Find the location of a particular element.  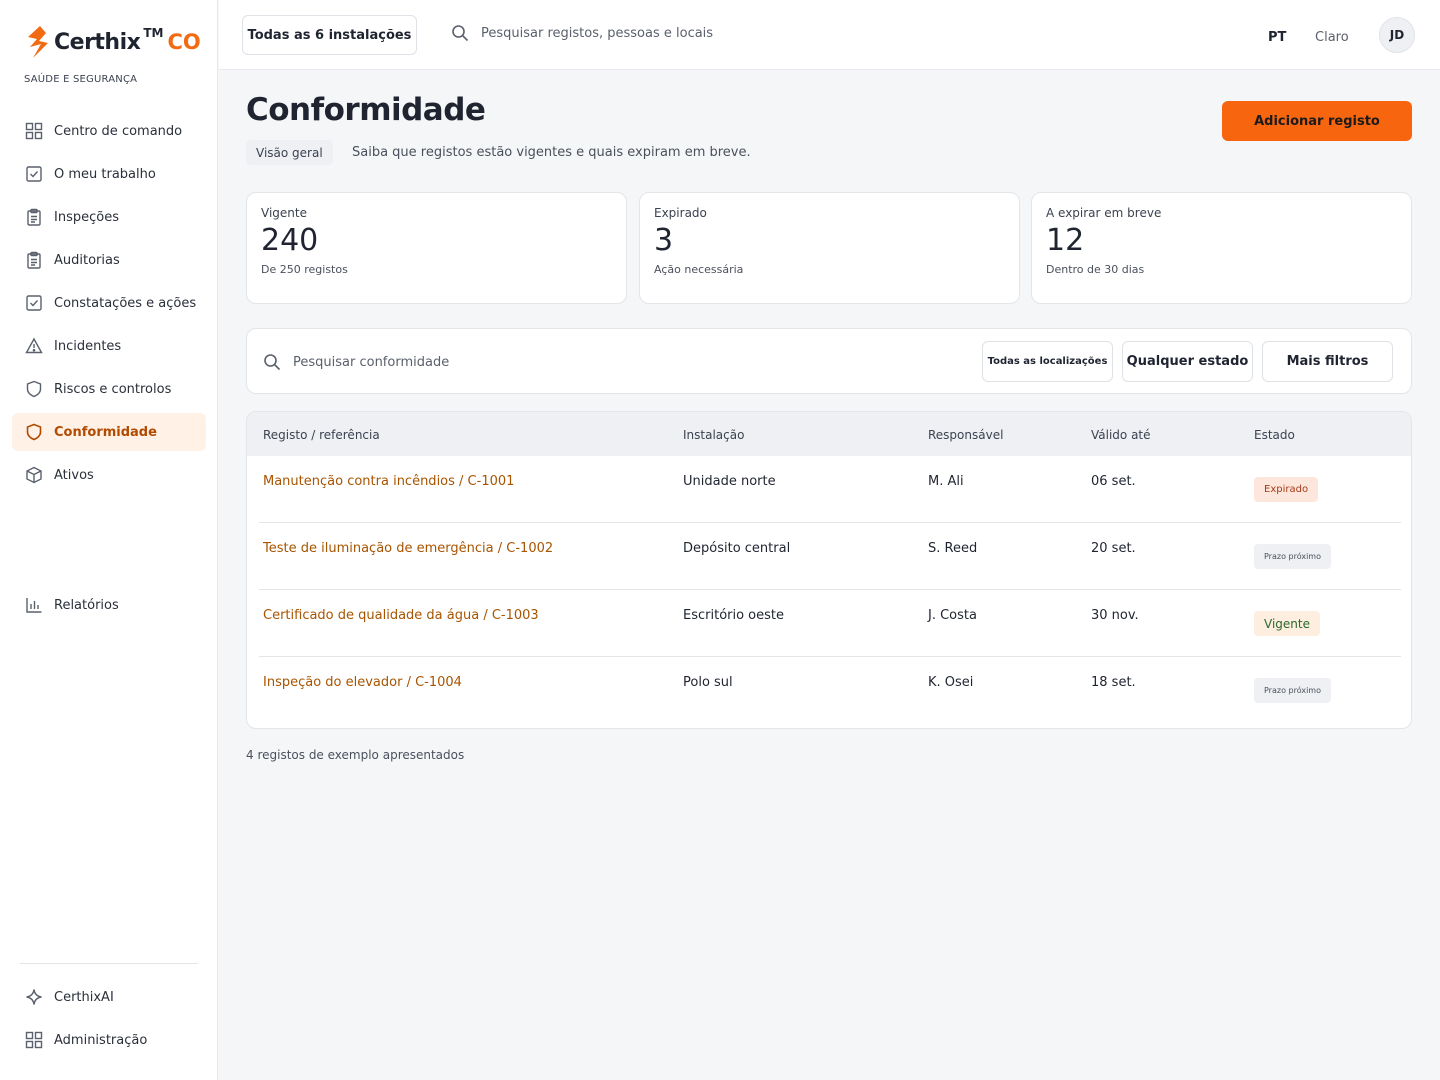

valid-until-cell: 06 set. is located at coordinates (1113, 481).